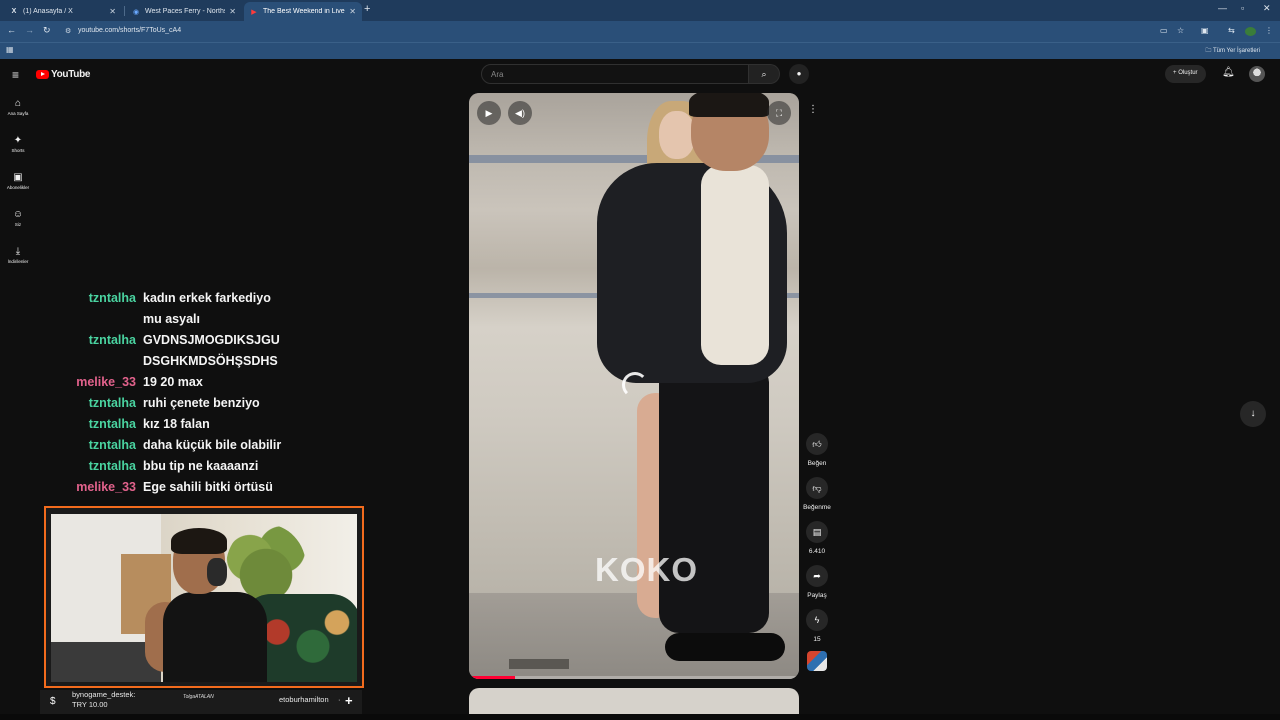 Image resolution: width=1280 pixels, height=720 pixels. Describe the element at coordinates (1250, 31) in the screenshot. I see `profile-icon` at that location.